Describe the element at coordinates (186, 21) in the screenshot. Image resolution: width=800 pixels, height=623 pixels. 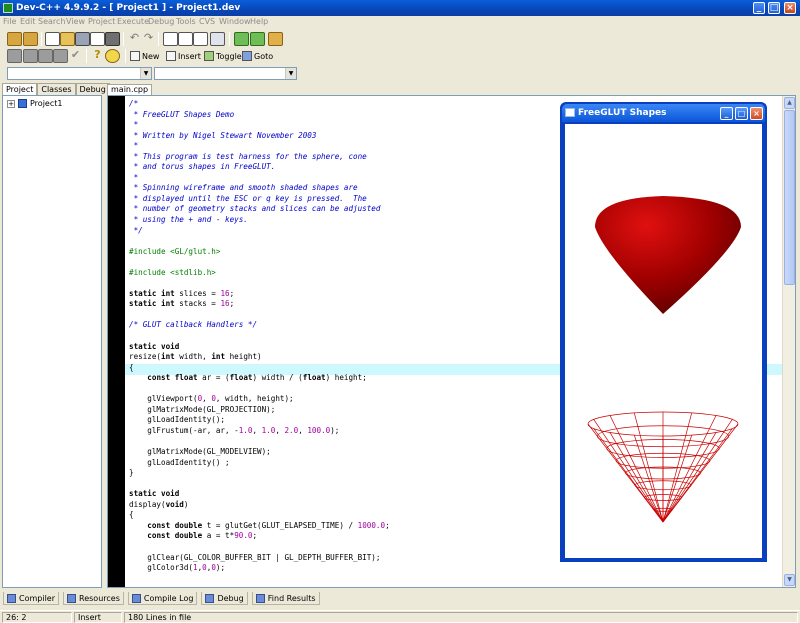
I see `menu-tools: Tools` at that location.